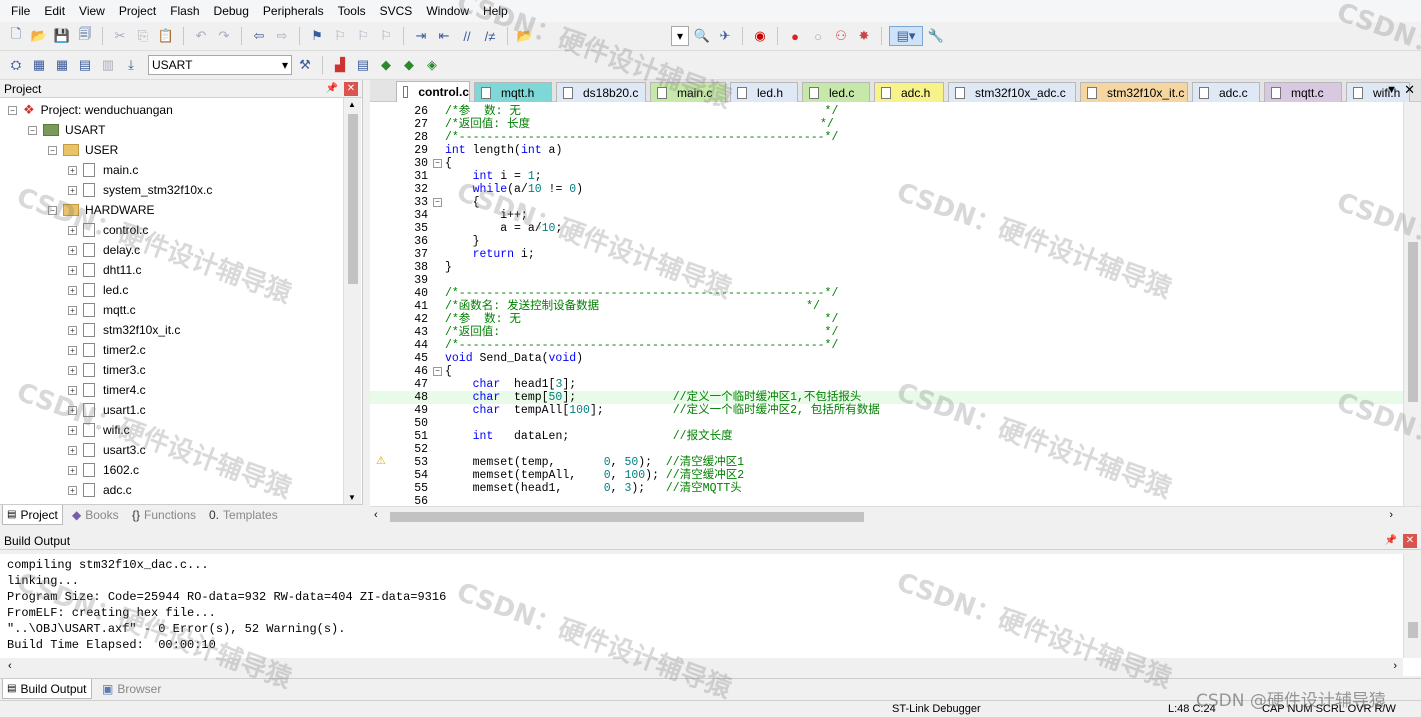  What do you see at coordinates (32, 515) in the screenshot?
I see `tab-project: ▤ Project` at bounding box center [32, 515].